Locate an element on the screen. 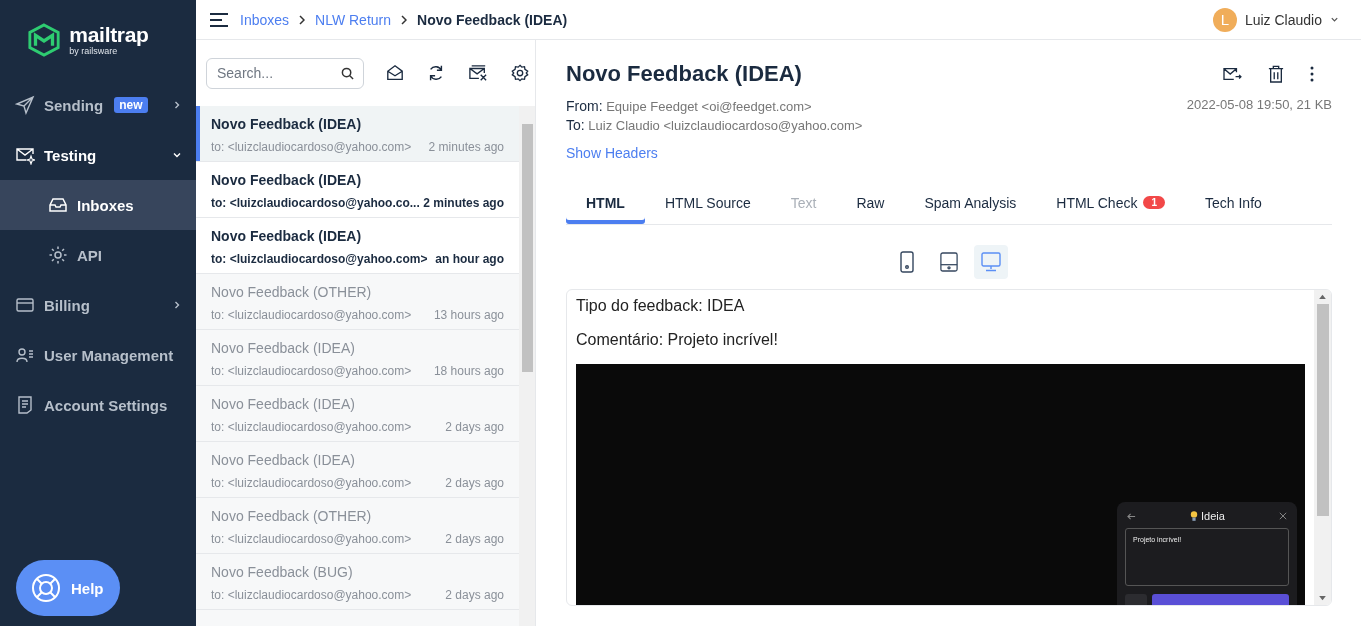 The image size is (1361, 626). tab: Spam Analysis is located at coordinates (970, 202).